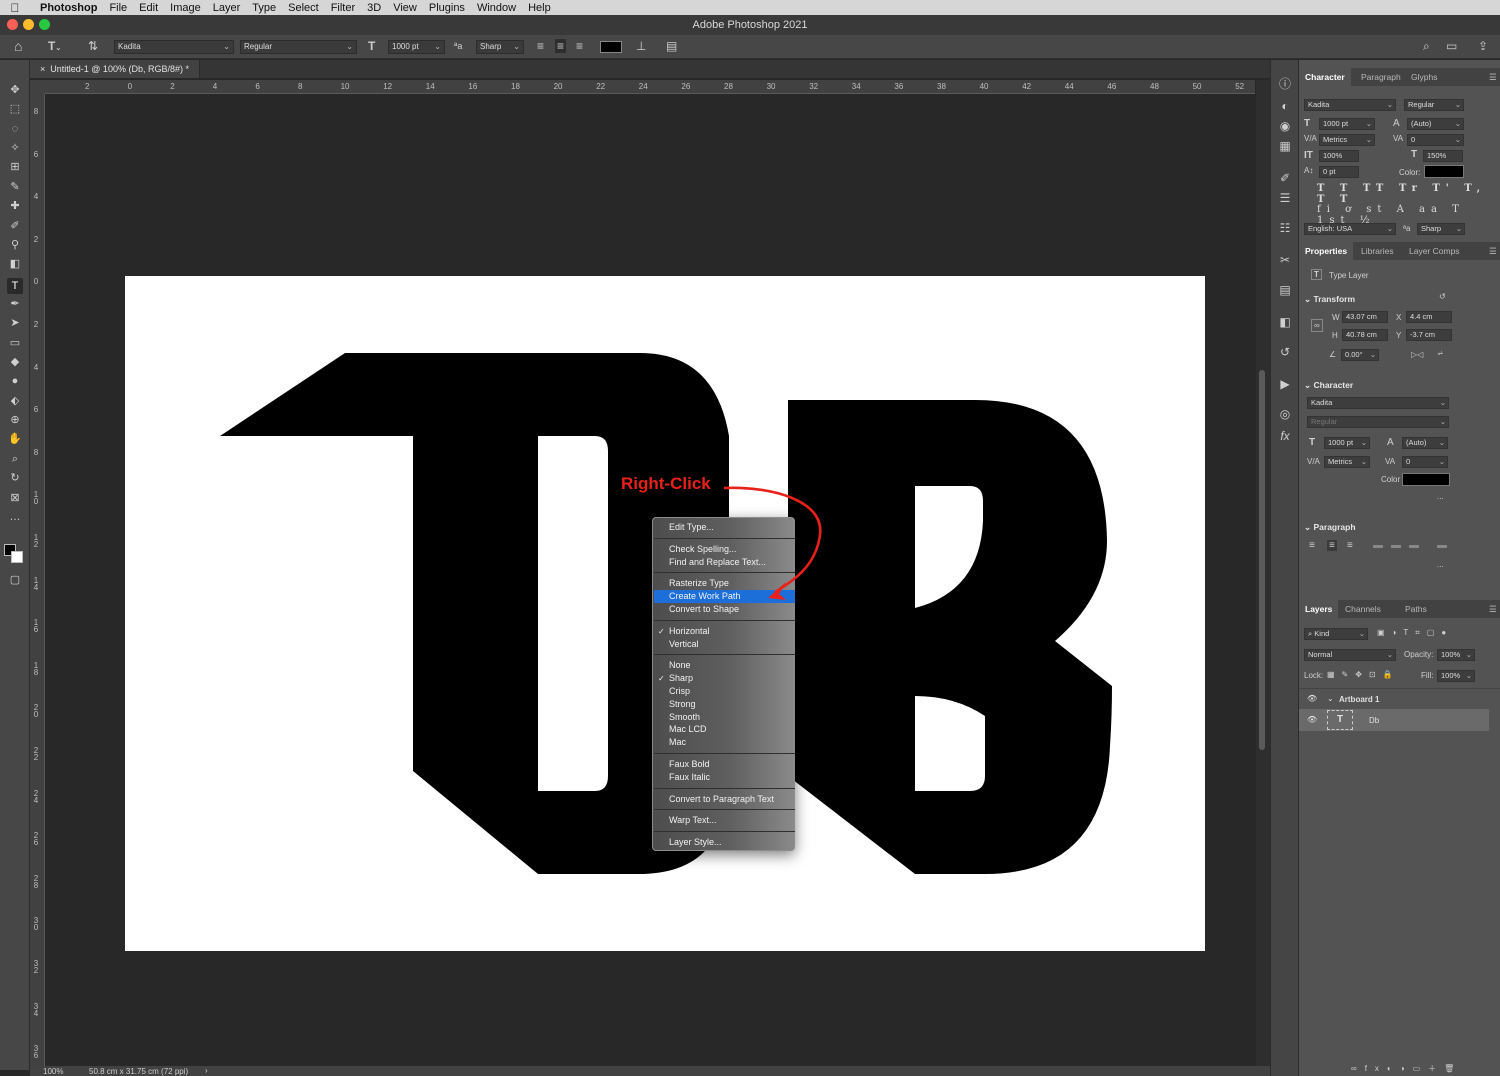 This screenshot has width=1500, height=1076. Describe the element at coordinates (1363, 674) in the screenshot. I see `lock-icons: ▦✎✥⊡🔒` at that location.